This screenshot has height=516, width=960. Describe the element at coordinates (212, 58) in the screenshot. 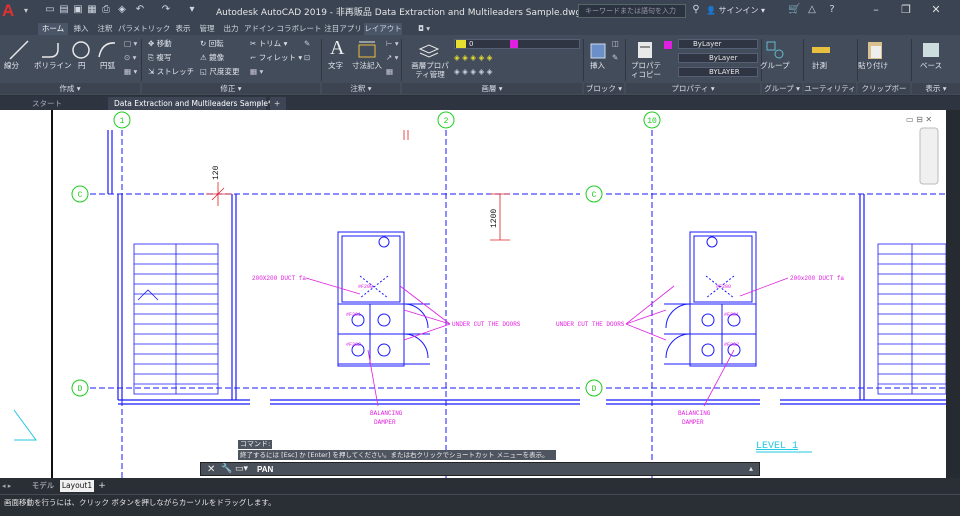

I see `mirror-button: ⚠ 鏡像` at that location.